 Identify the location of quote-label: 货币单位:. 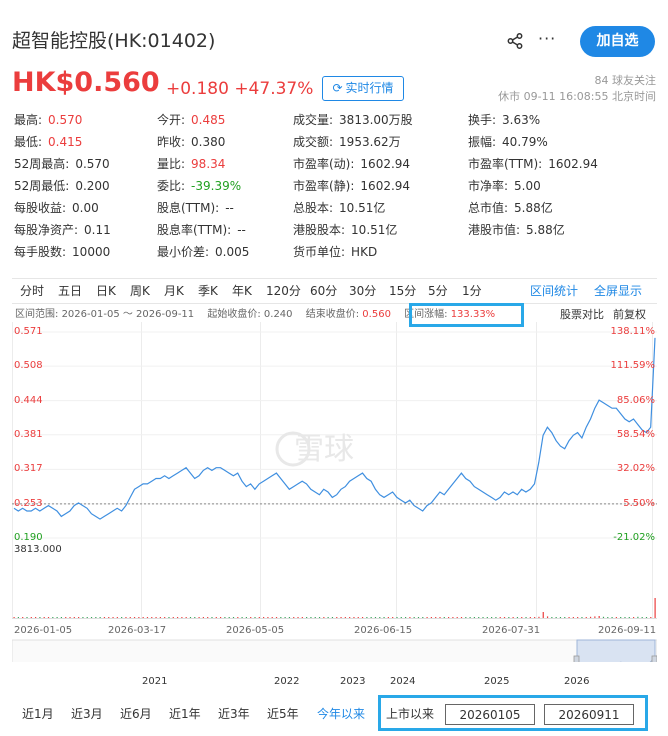
(319, 252).